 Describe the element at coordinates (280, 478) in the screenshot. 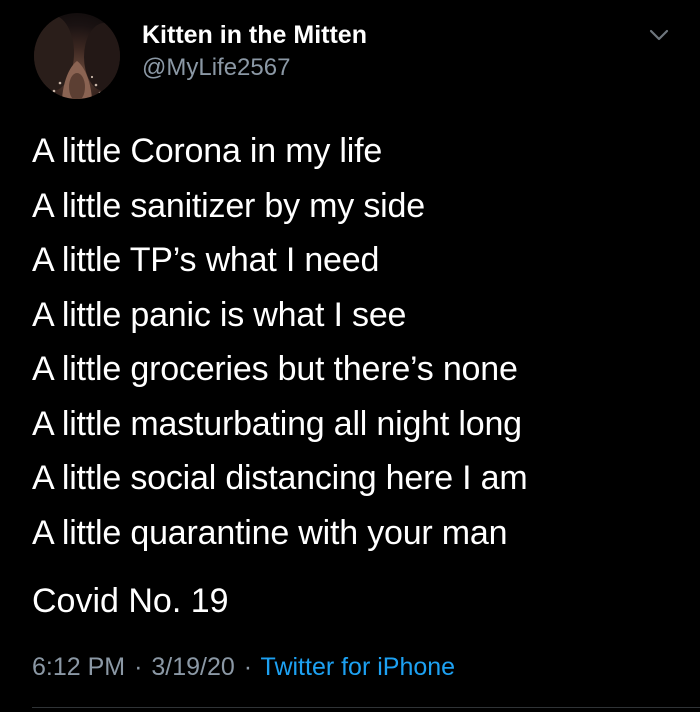

I see `poem-line: A little social distancing here I am` at that location.